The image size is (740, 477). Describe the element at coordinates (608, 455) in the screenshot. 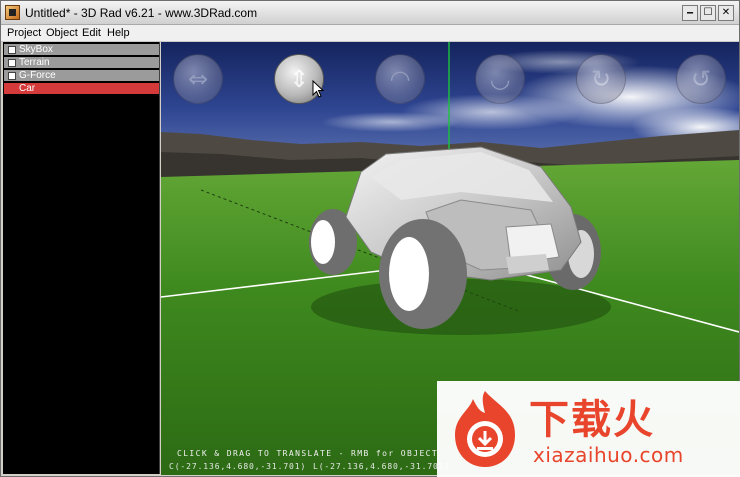

I see `watermark-url-text: xiazaihuo.com` at that location.